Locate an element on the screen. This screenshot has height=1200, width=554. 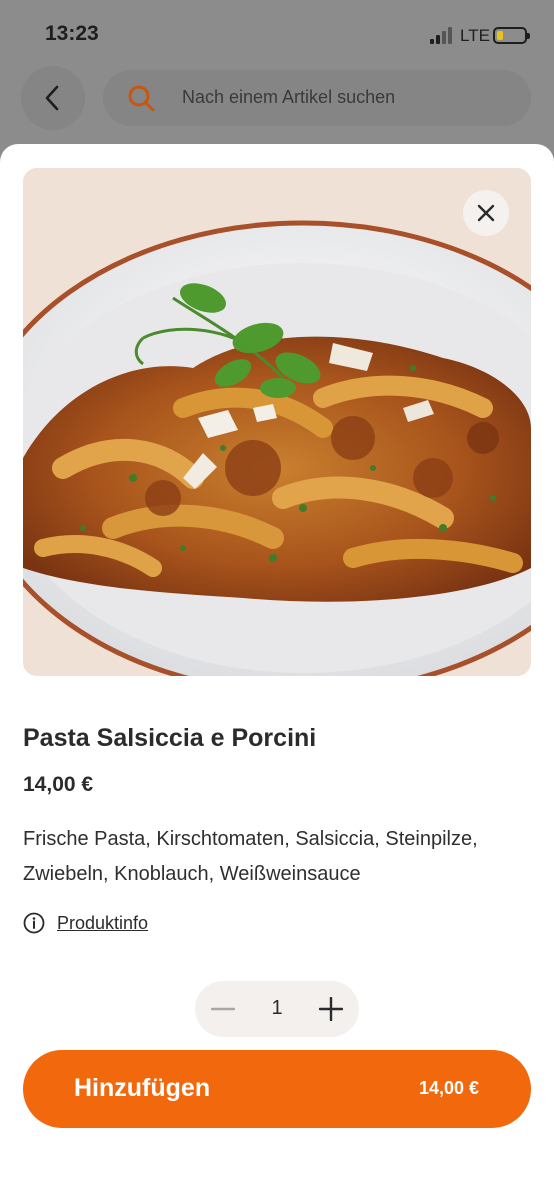
search-icon is located at coordinates (141, 98).